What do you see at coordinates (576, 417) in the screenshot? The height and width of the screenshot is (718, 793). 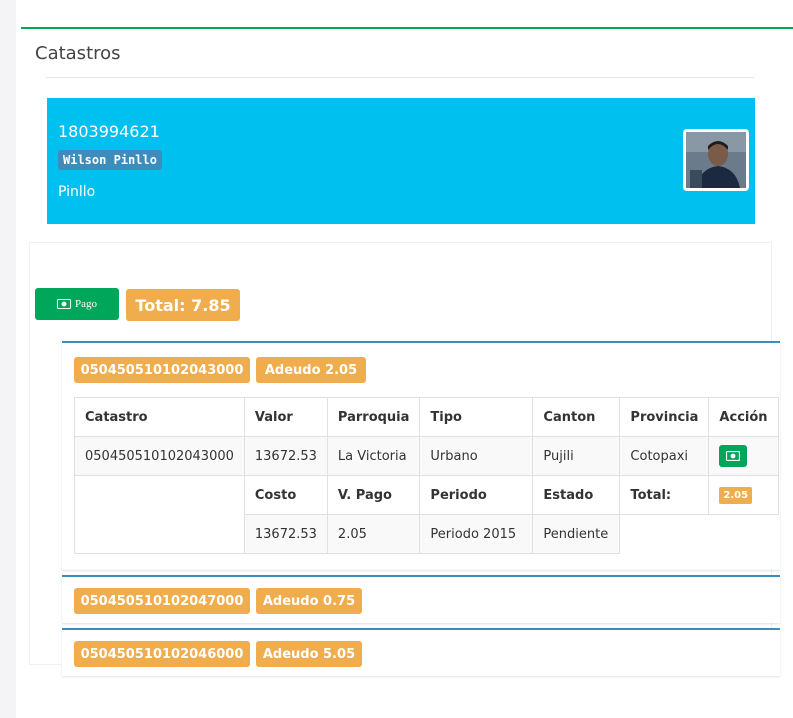 I see `col-canton: Canton` at bounding box center [576, 417].